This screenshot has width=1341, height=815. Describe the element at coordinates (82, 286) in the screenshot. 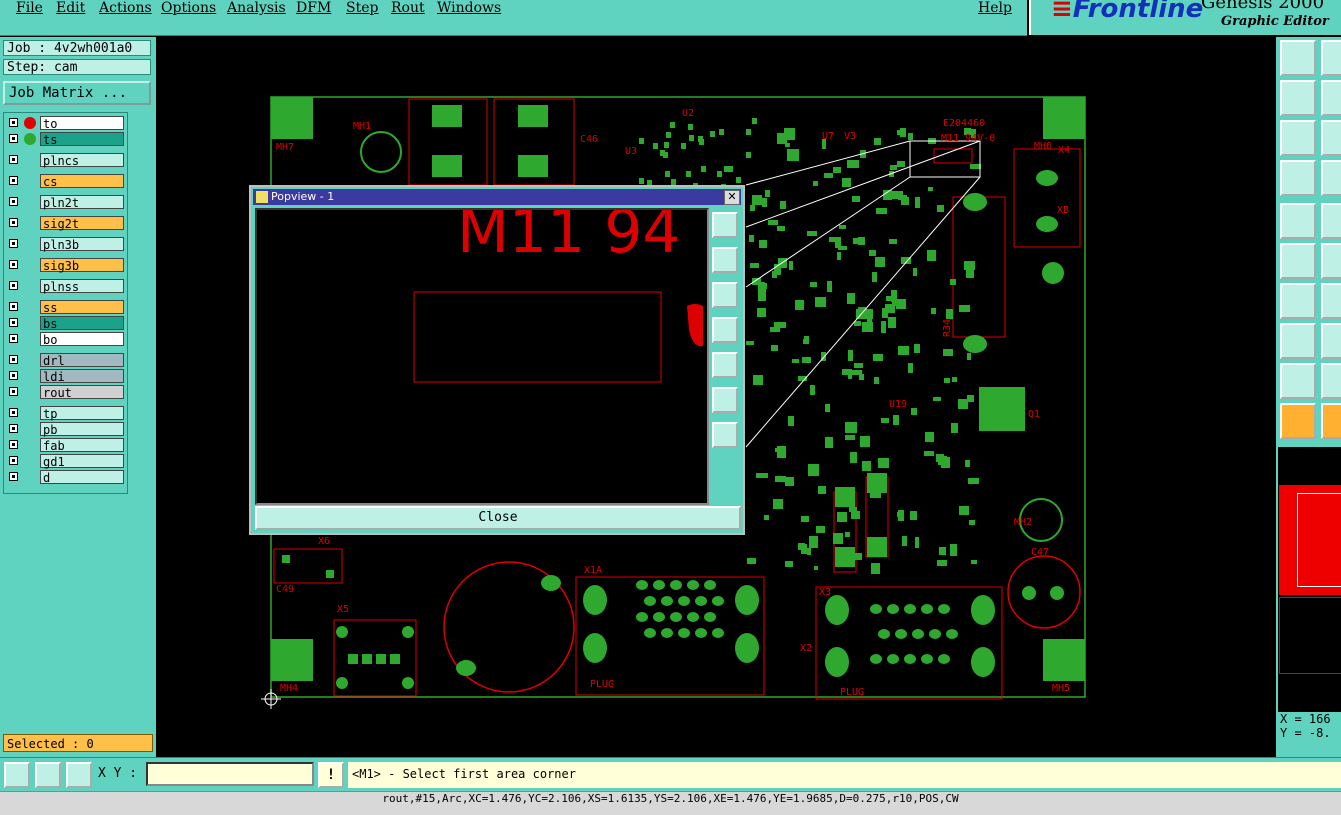

I see `layer-name: plnss` at that location.